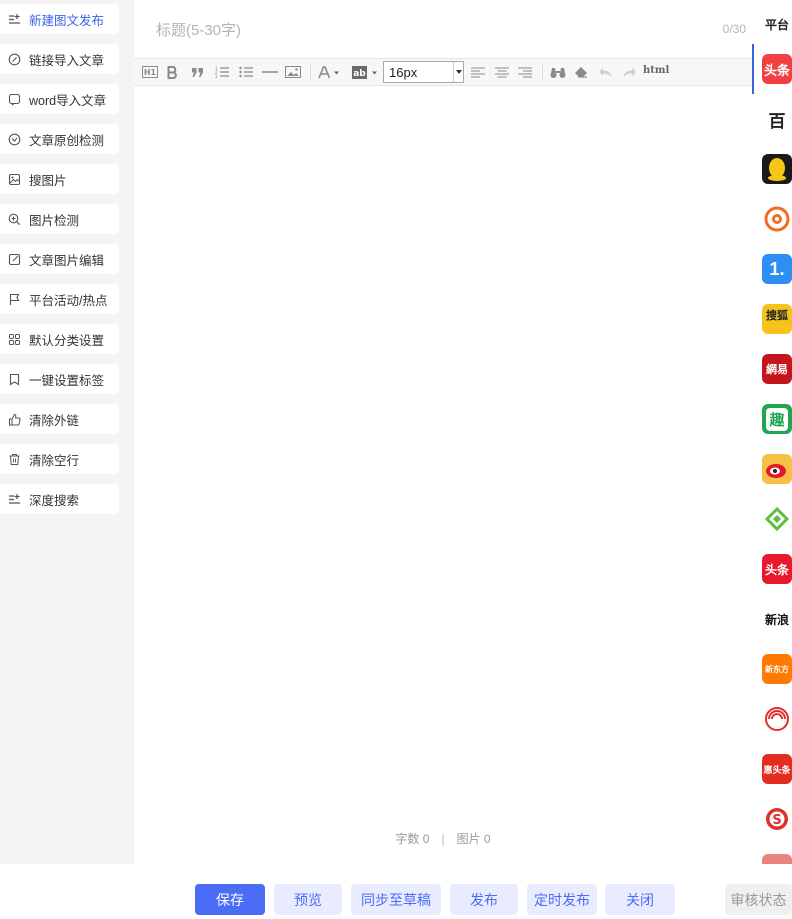 This screenshot has width=792, height=919. Describe the element at coordinates (473, 839) in the screenshot. I see `image-count: 图片 0` at that location.